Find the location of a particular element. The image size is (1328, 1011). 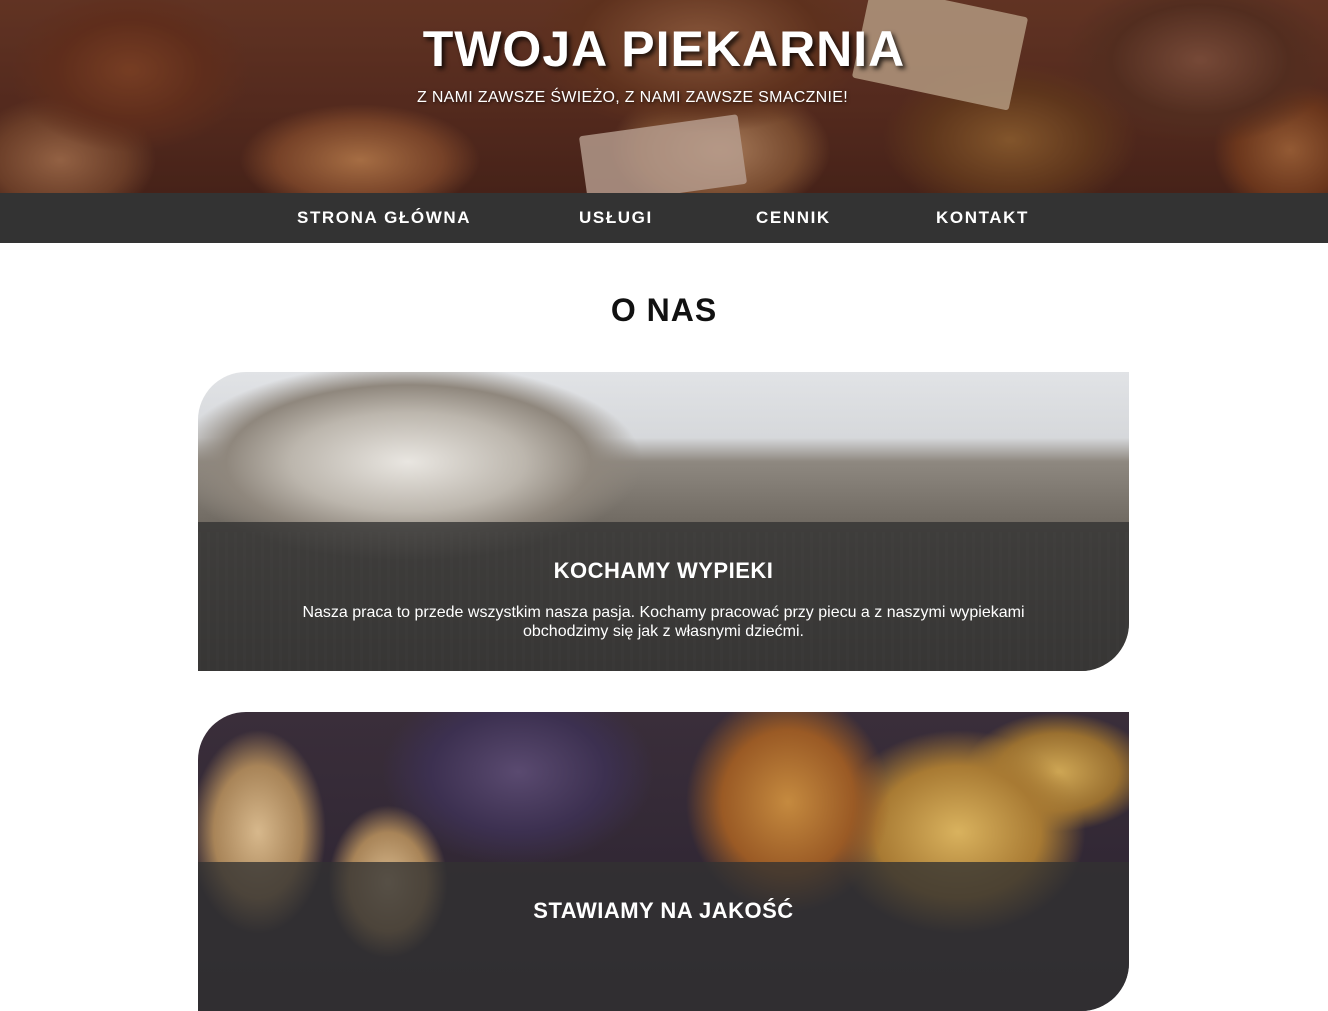

main-navigation: STRONA GŁÓWNA USŁUGI CENNIK KONTAKT is located at coordinates (664, 218).